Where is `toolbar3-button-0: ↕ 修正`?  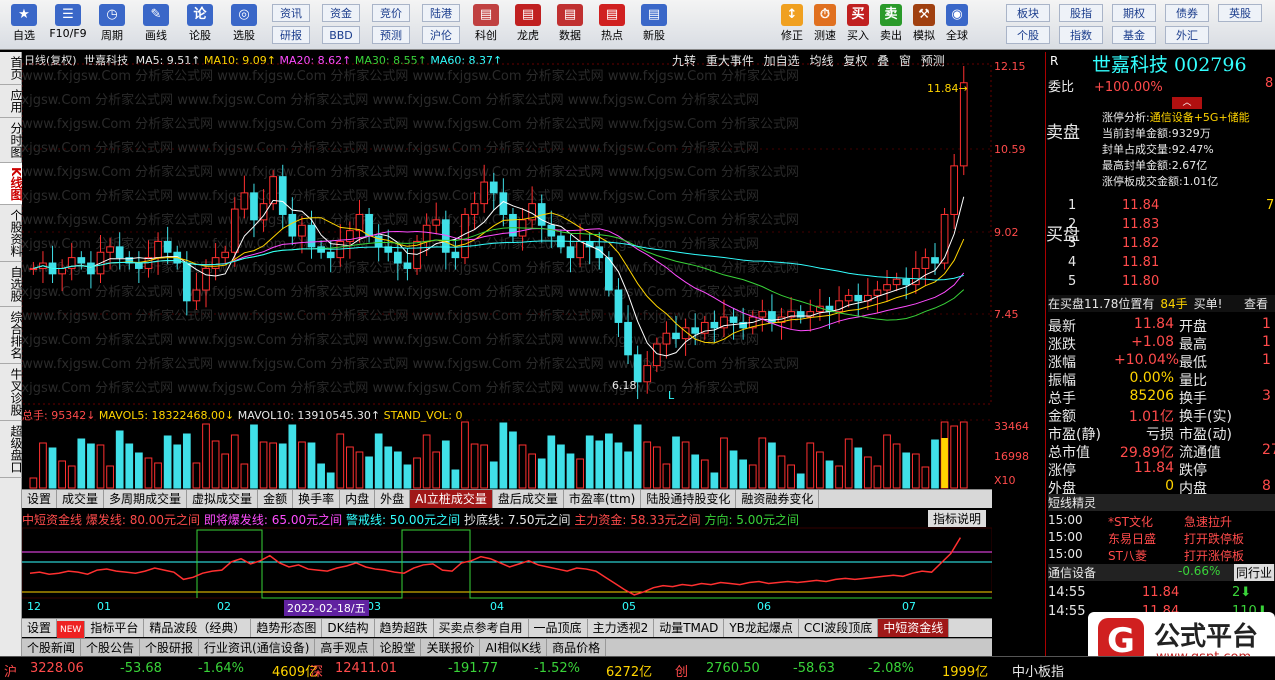 toolbar3-button-0: ↕ 修正 is located at coordinates (792, 25).